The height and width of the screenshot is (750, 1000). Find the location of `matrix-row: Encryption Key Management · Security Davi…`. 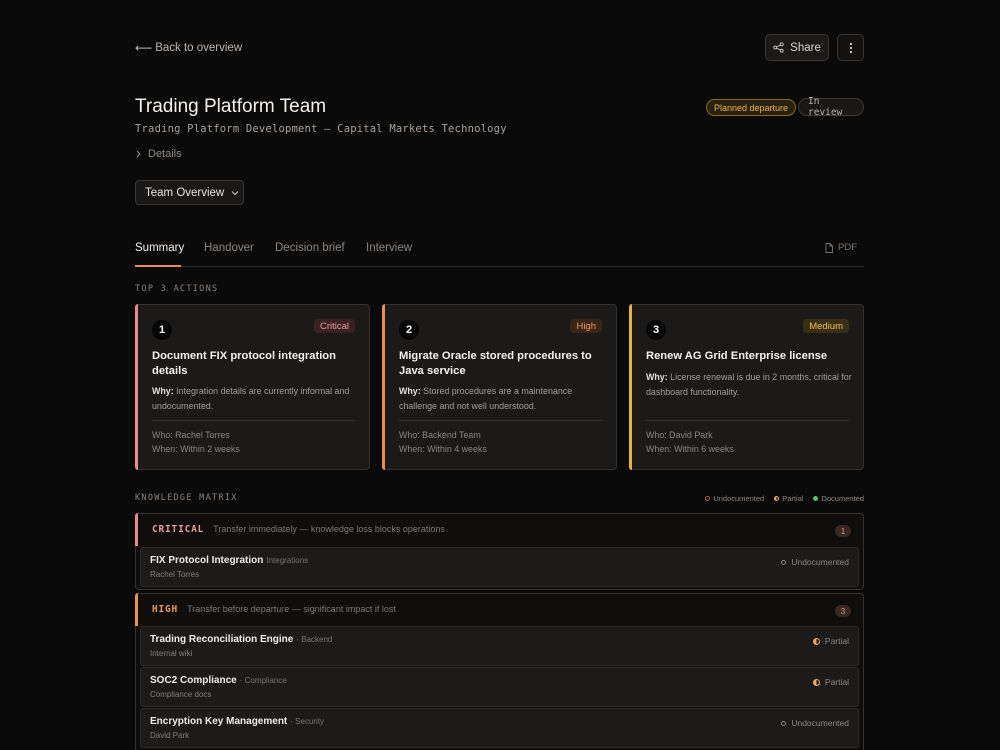

matrix-row: Encryption Key Management · Security Davi… is located at coordinates (499, 728).